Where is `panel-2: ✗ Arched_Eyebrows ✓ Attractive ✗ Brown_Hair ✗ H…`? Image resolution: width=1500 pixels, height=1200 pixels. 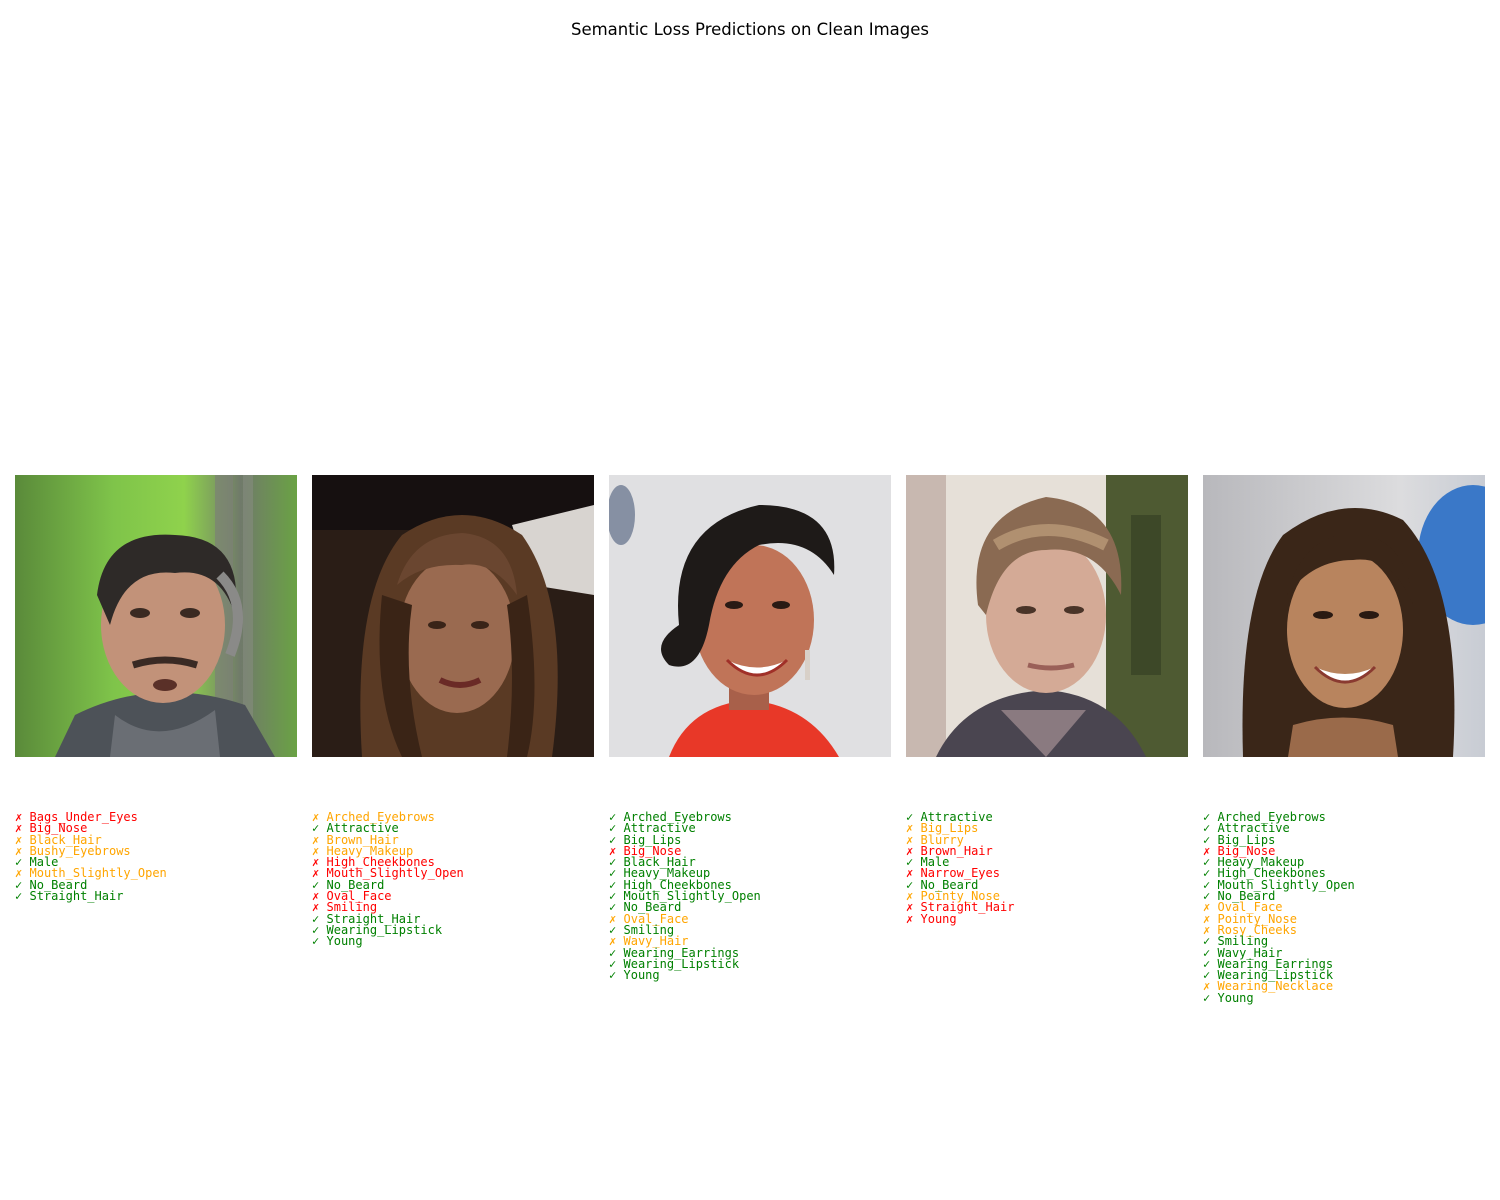
panel-2: ✗ Arched_Eyebrows ✓ Attractive ✗ Brown_Hair ✗ H… is located at coordinates (453, 711).